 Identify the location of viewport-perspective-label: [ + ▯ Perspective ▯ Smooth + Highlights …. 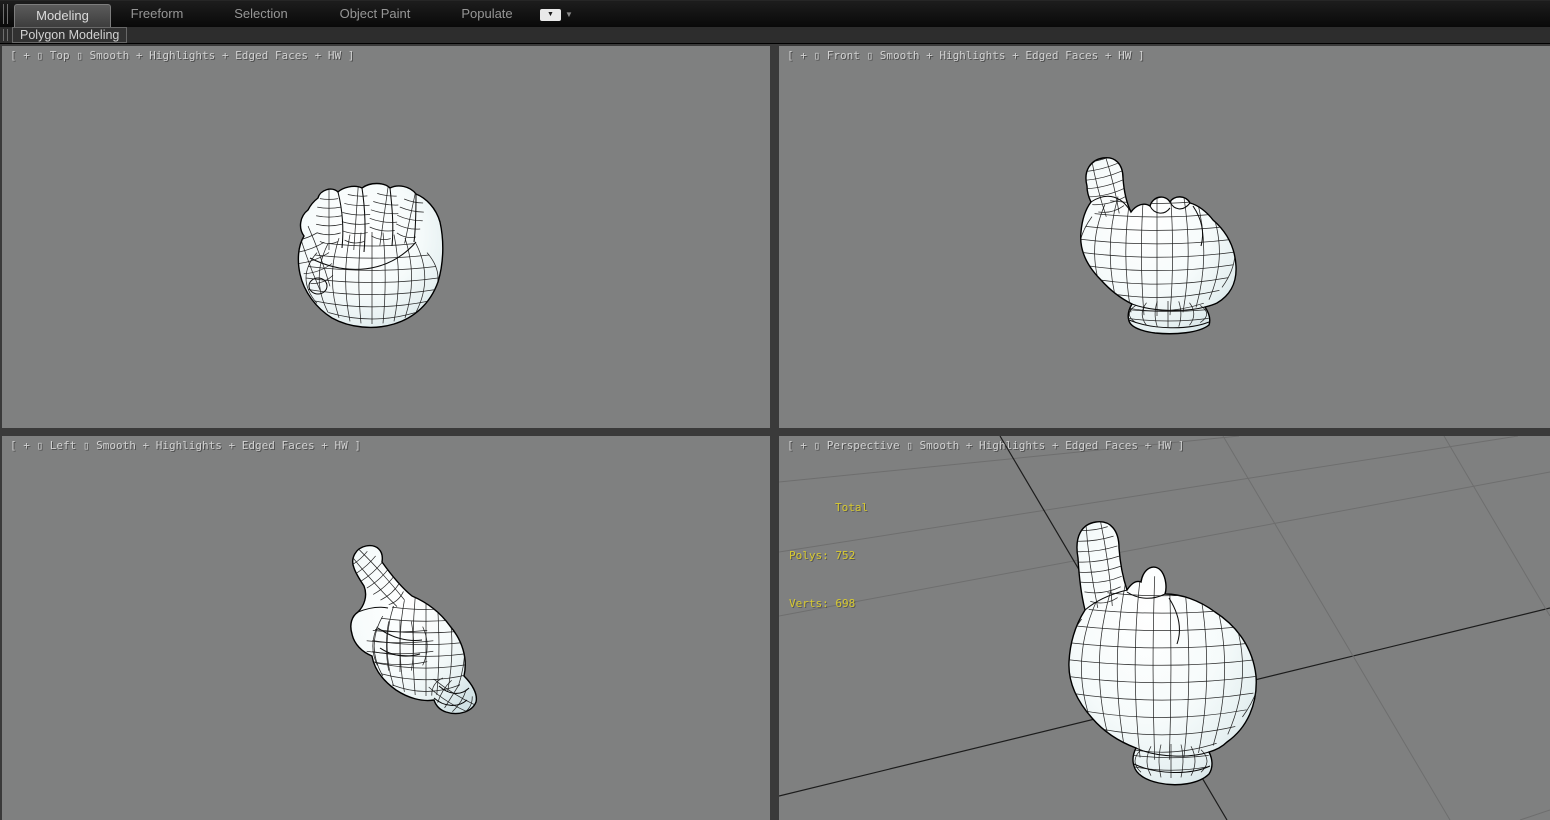
(985, 445).